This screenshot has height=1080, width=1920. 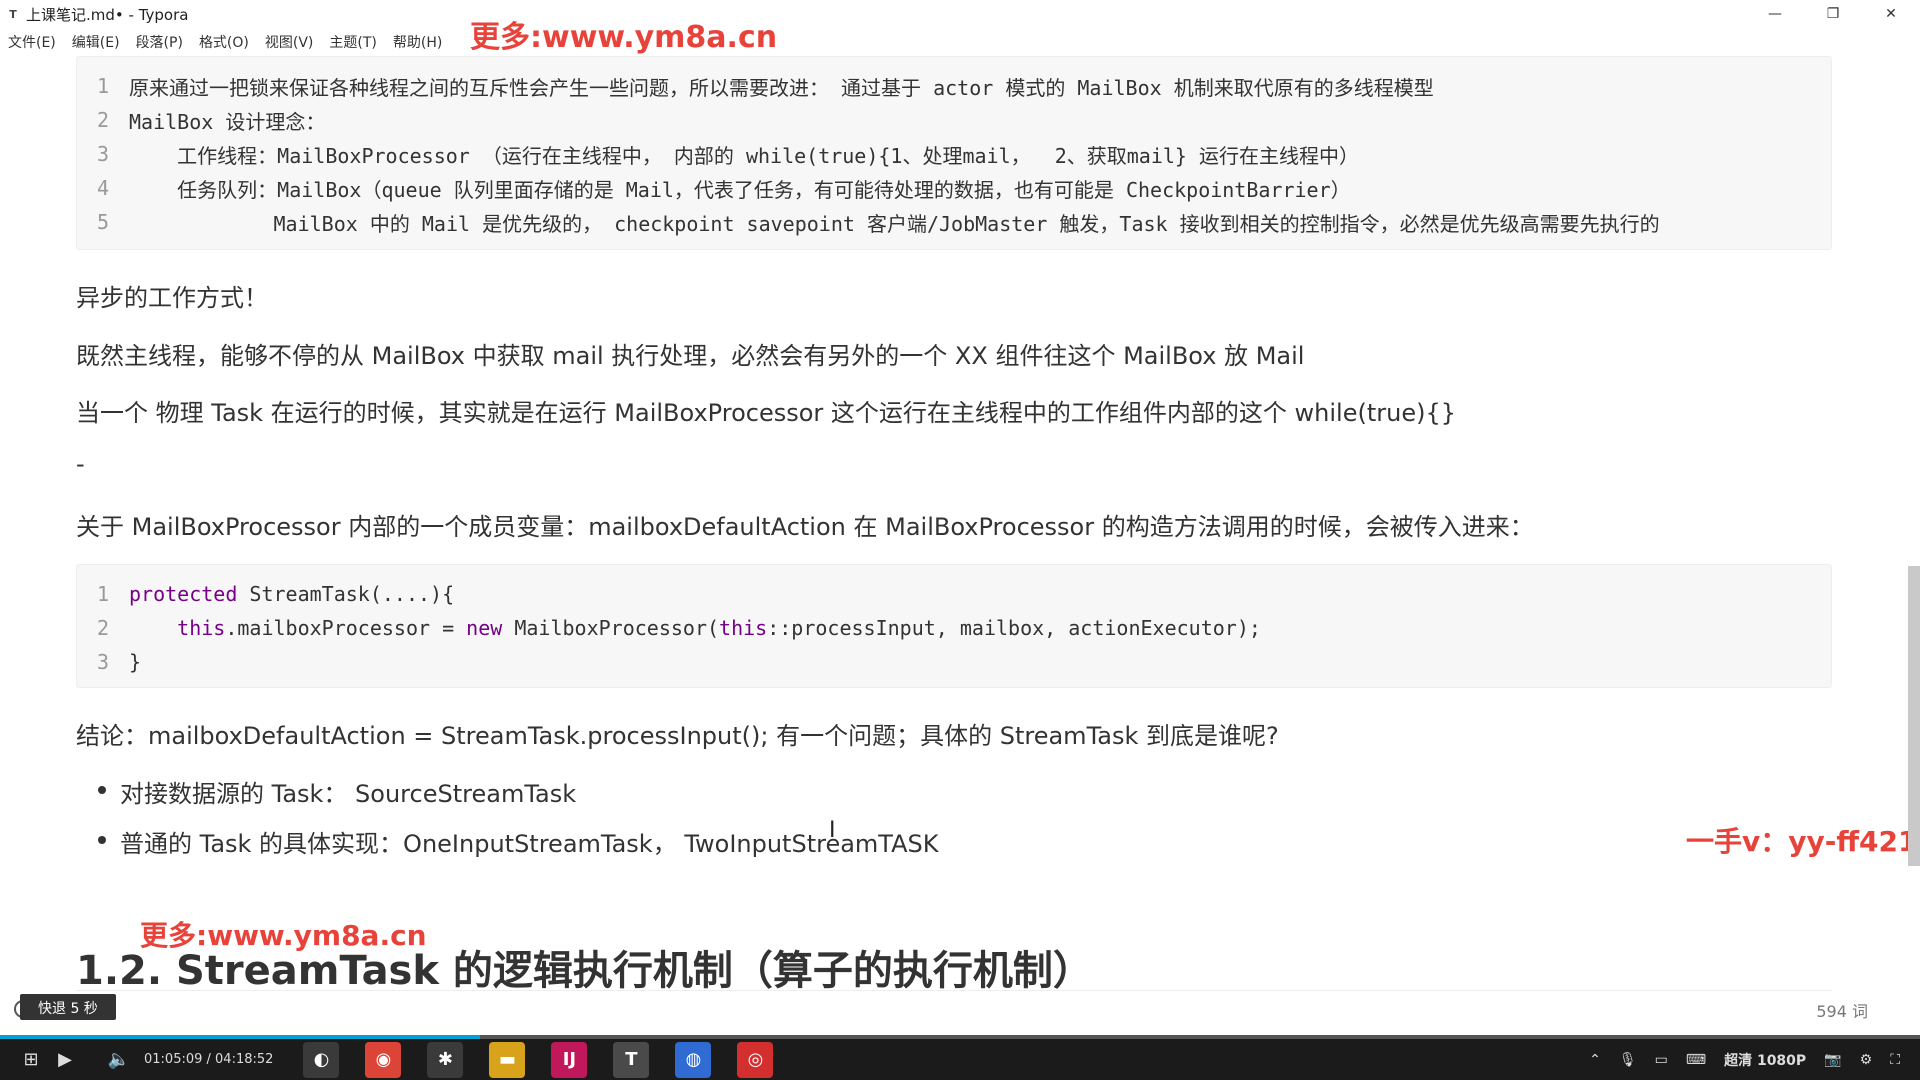 I want to click on monitor-icon: ▭, so click(x=1661, y=1060).